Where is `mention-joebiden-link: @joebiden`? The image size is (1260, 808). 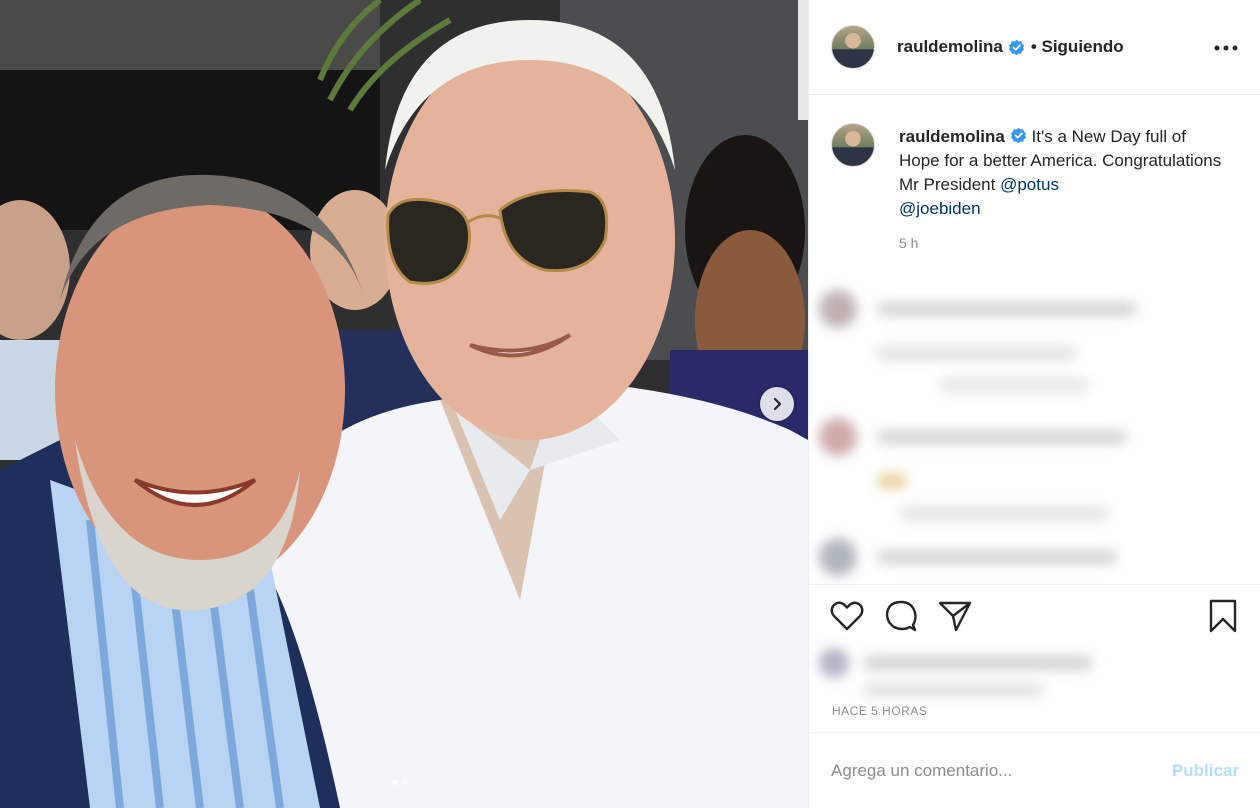
mention-joebiden-link: @joebiden is located at coordinates (940, 208).